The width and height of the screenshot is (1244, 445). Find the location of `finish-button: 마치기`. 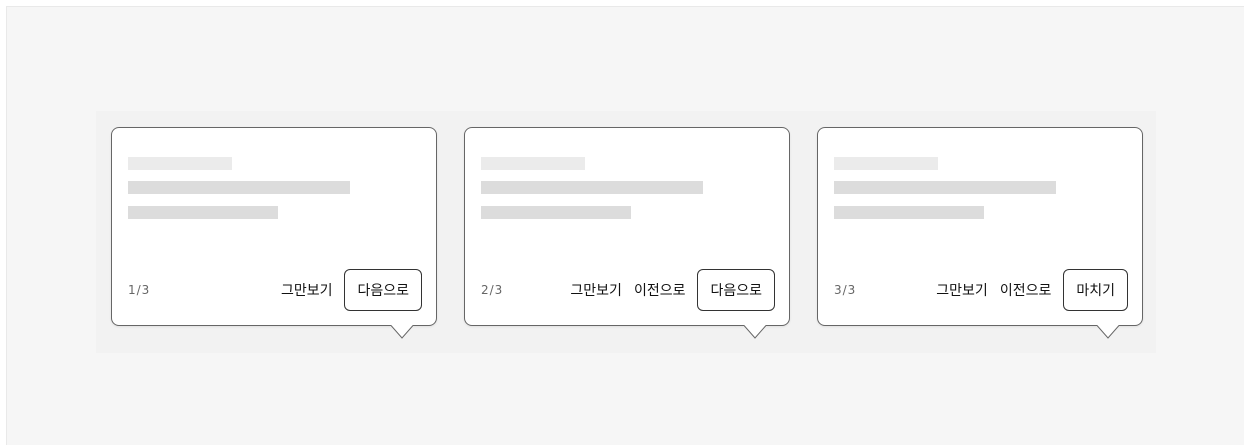

finish-button: 마치기 is located at coordinates (1095, 290).